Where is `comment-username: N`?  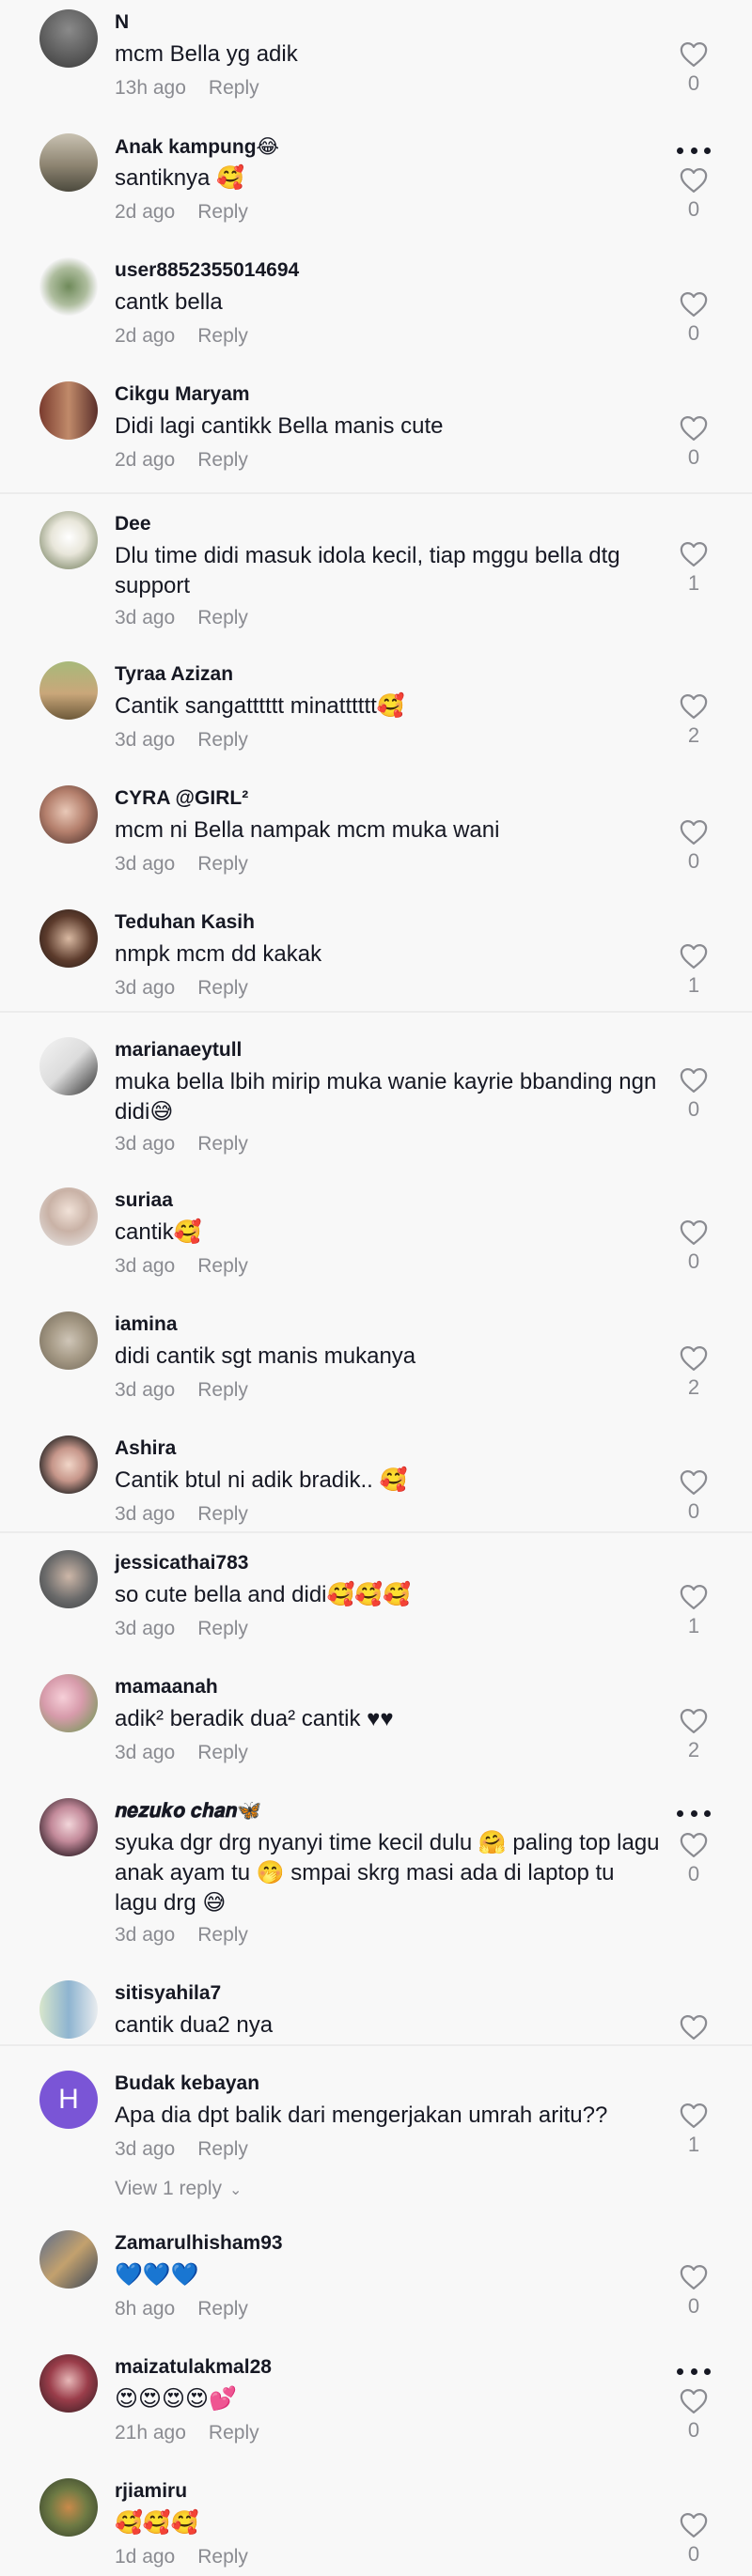
comment-username: N is located at coordinates (122, 23).